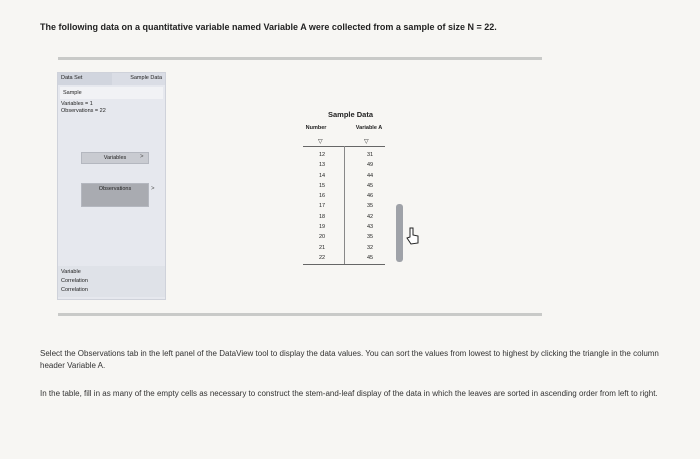 The width and height of the screenshot is (700, 459). What do you see at coordinates (83, 111) in the screenshot?
I see `observations-count: Observations = 22` at bounding box center [83, 111].